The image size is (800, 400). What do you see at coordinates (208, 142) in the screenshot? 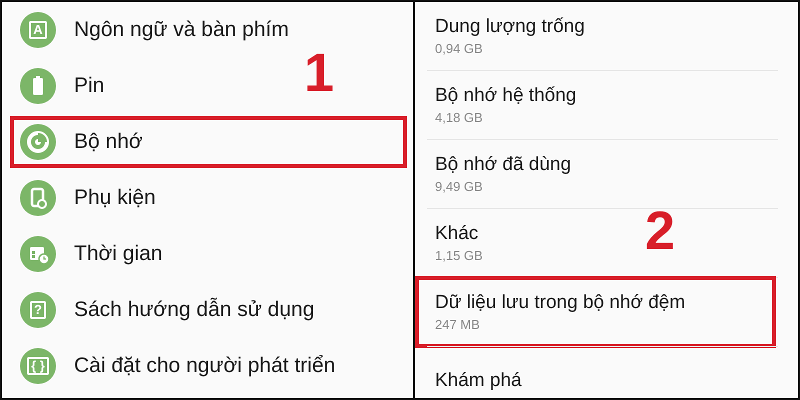
I see `settings-row: Bộ nhớ` at bounding box center [208, 142].